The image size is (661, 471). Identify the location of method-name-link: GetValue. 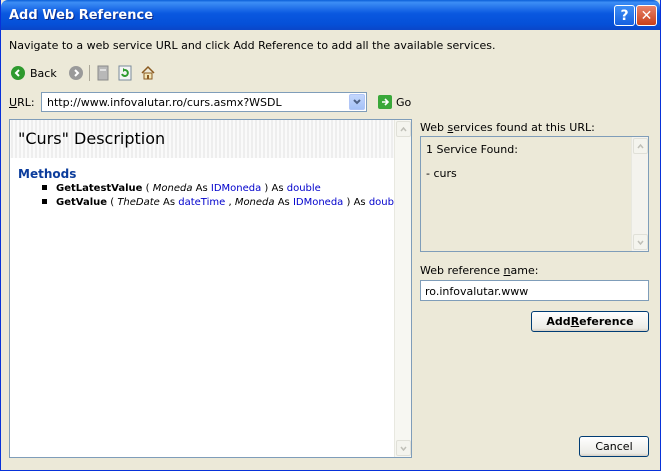
(81, 202).